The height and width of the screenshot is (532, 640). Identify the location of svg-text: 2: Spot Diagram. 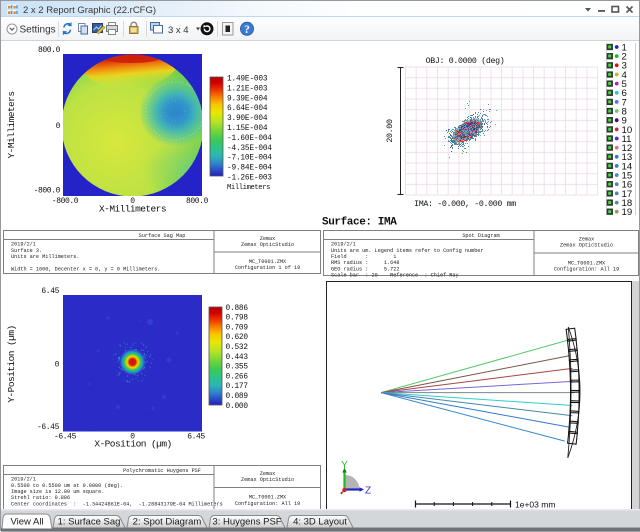
(167, 522).